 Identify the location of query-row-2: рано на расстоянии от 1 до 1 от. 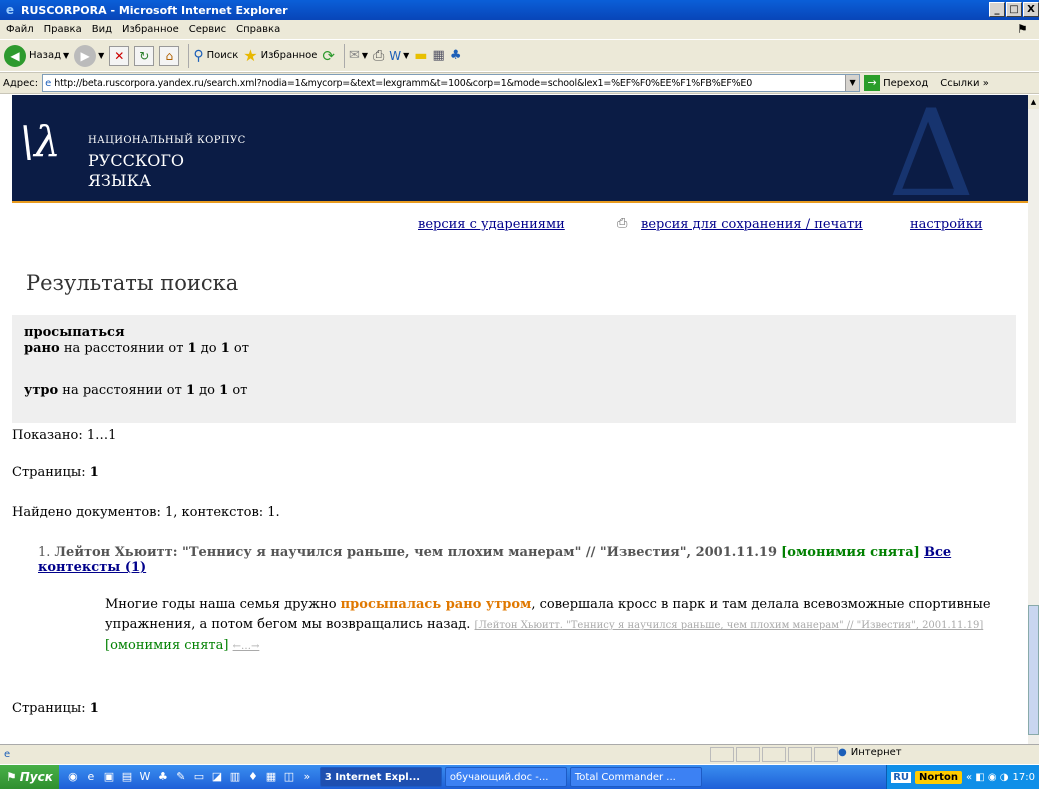
(136, 348).